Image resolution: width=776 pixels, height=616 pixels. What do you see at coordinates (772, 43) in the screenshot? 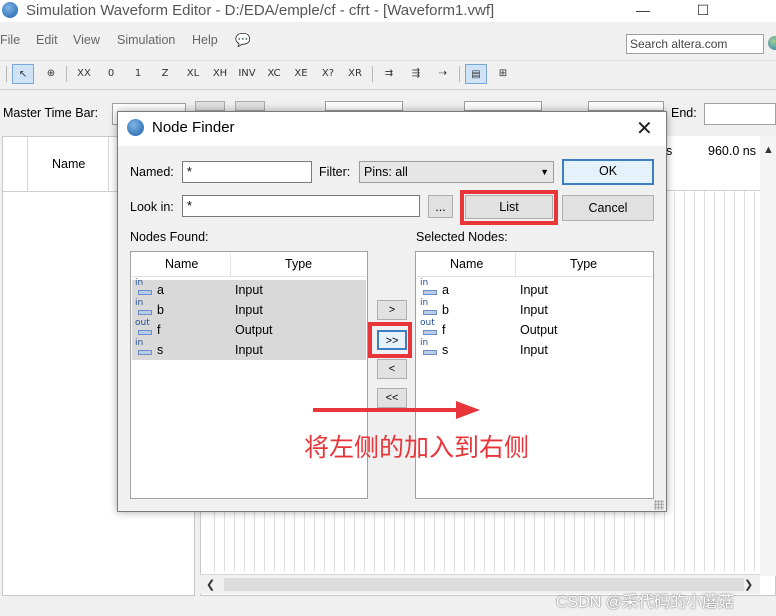
I see `globe-icon` at bounding box center [772, 43].